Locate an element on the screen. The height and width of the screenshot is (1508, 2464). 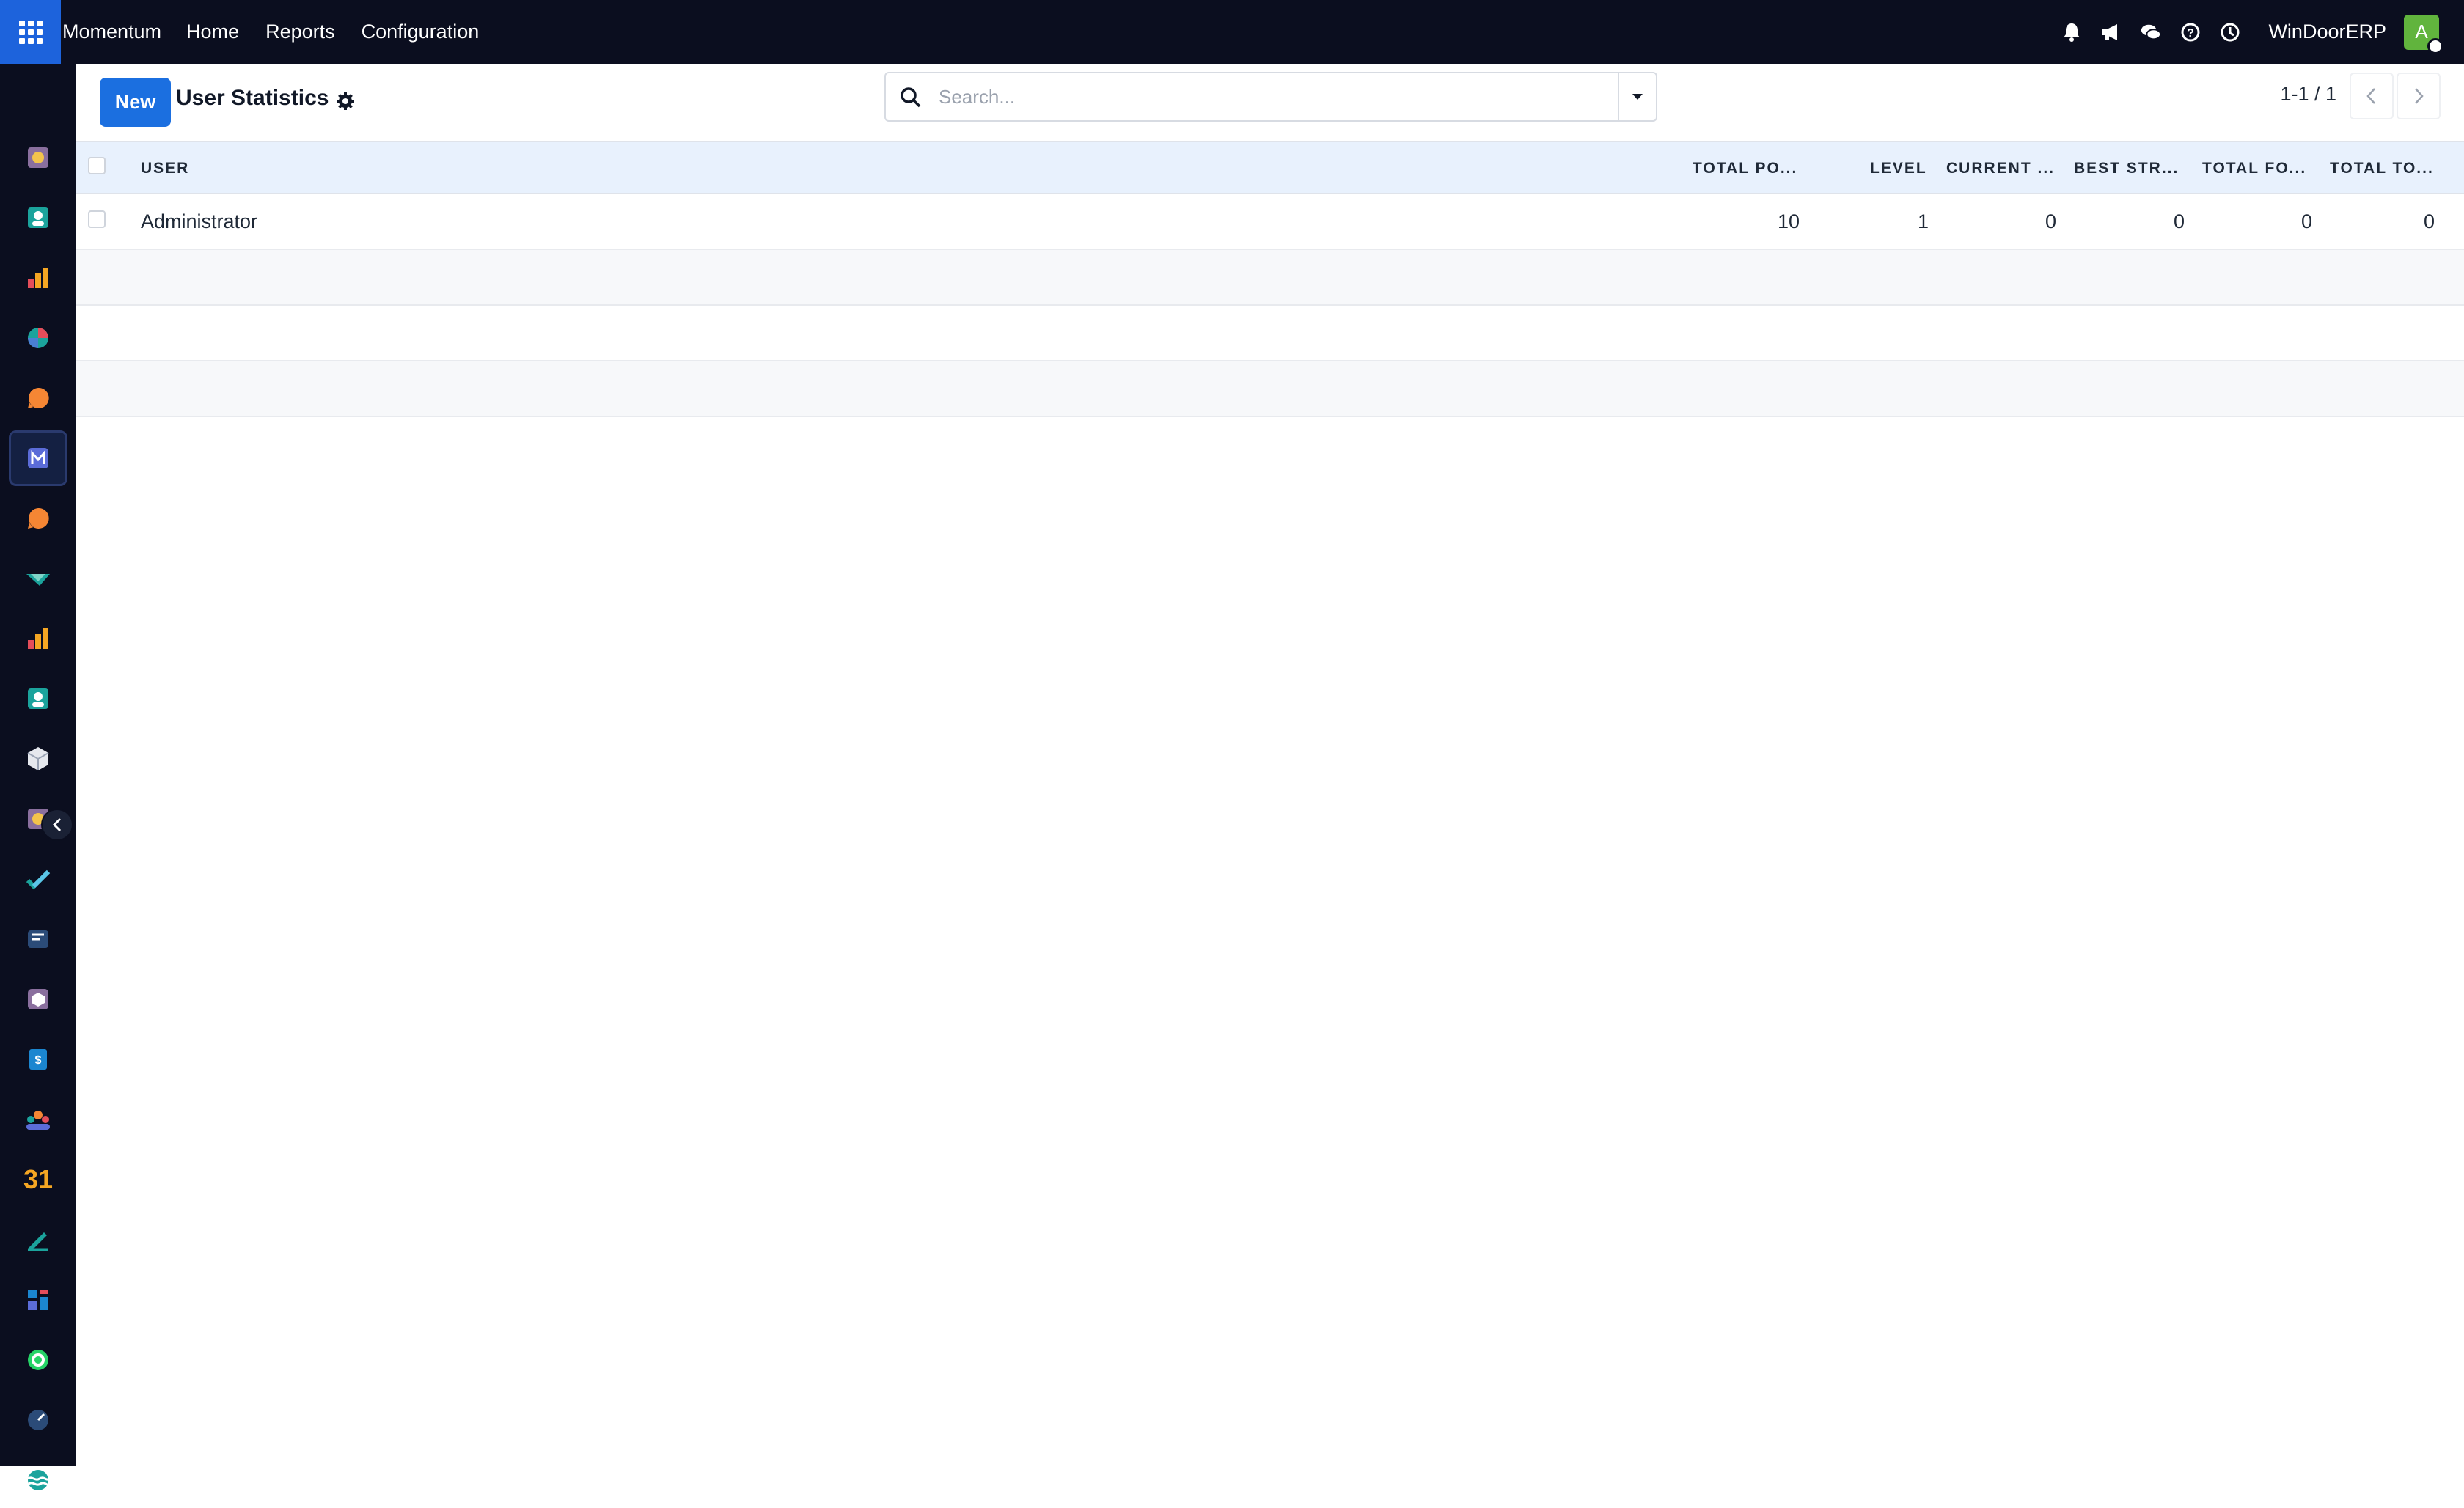
bell-icon is located at coordinates (2071, 32).